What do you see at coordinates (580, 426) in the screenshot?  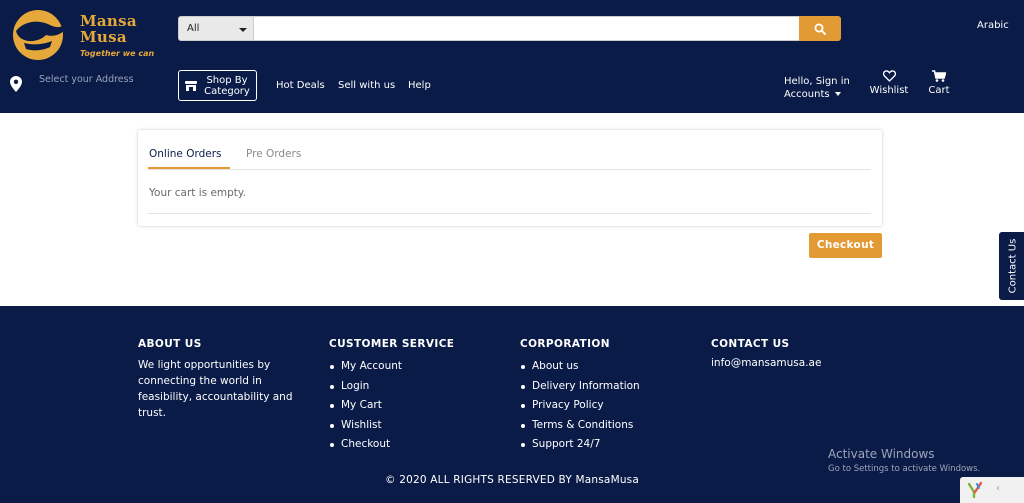 I see `footer-link-terms-conditions: Terms & Conditions` at bounding box center [580, 426].